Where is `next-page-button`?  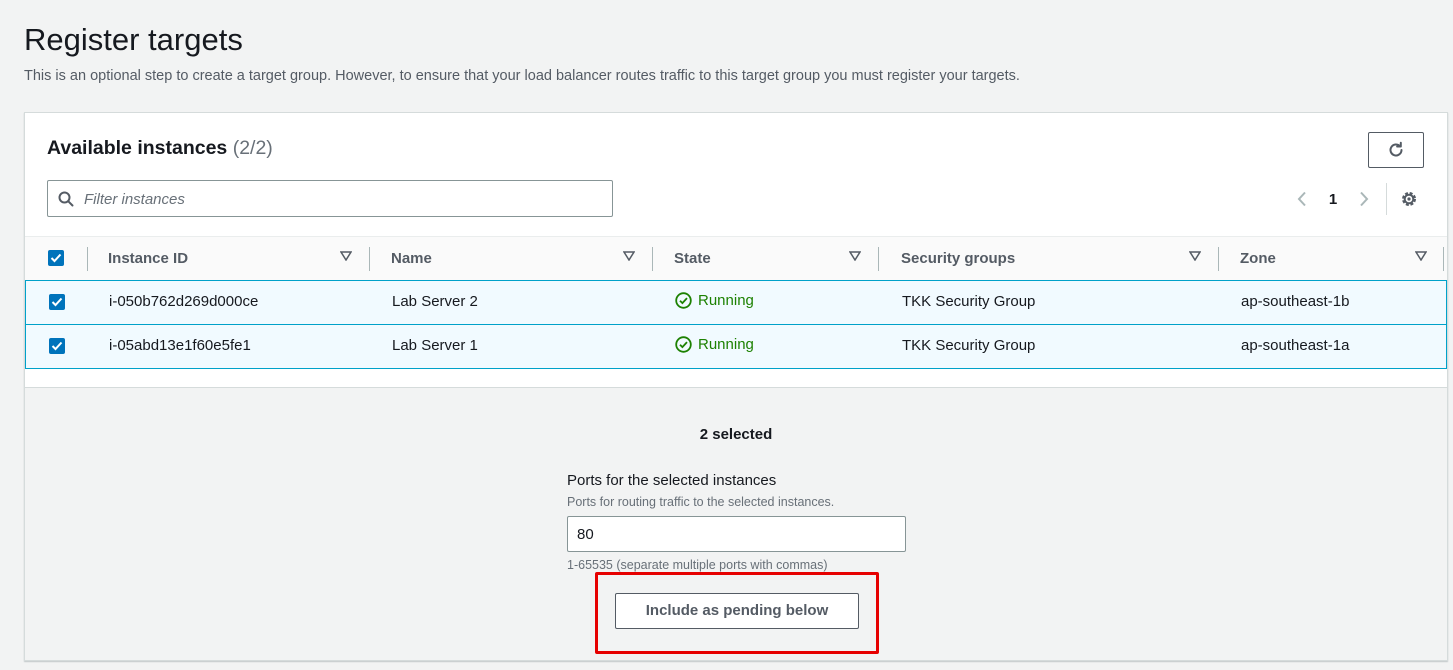 next-page-button is located at coordinates (1364, 199).